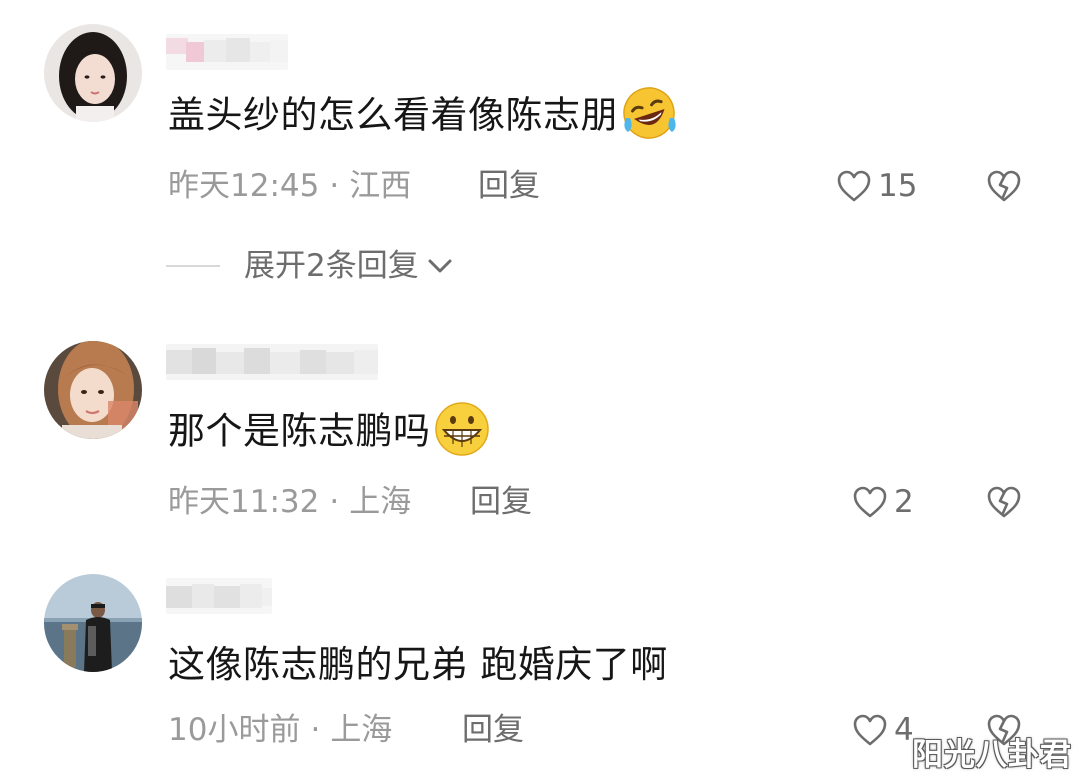  I want to click on laughing-tears-emoji, so click(649, 113).